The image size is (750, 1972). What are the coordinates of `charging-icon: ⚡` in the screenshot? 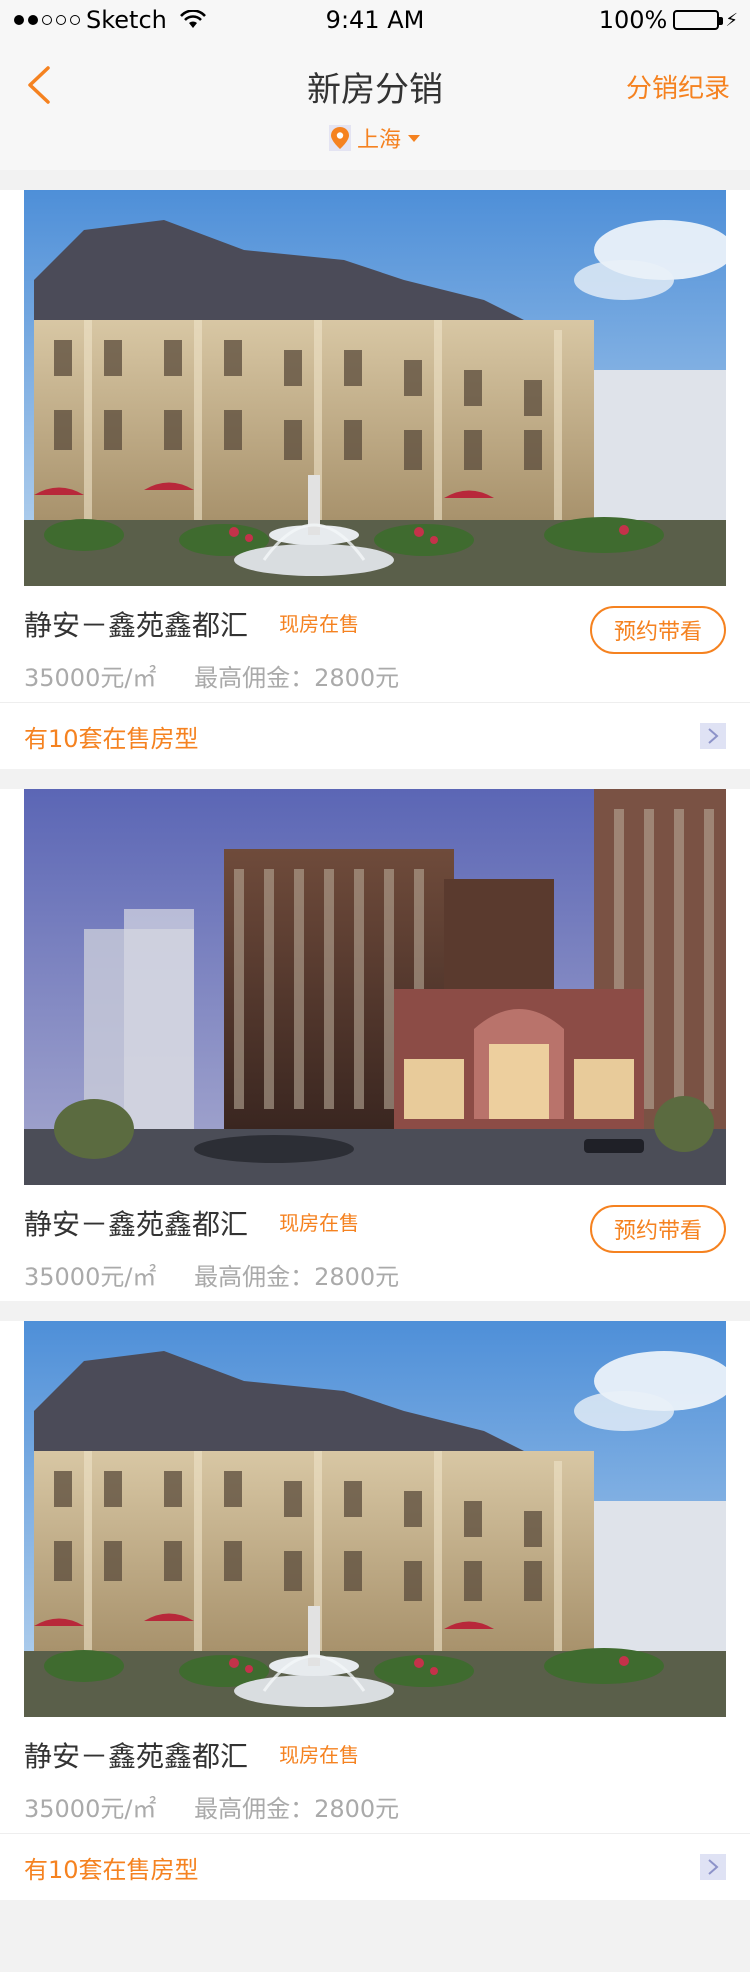 It's located at (731, 20).